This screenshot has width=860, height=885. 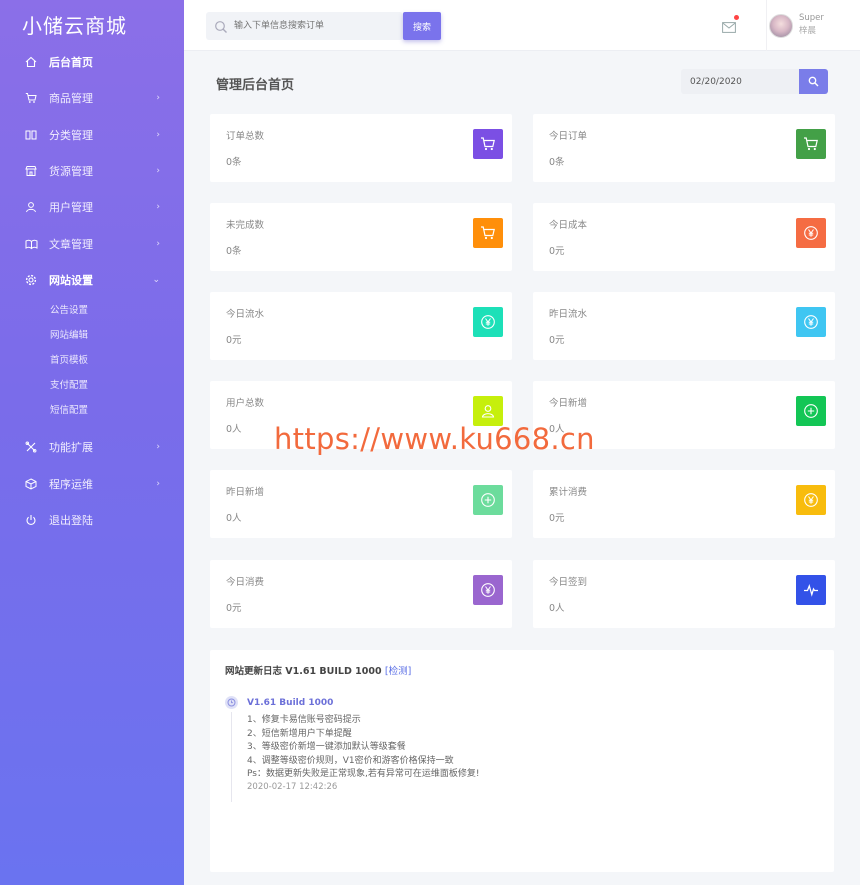 What do you see at coordinates (422, 26) in the screenshot?
I see `search-button: 搜索` at bounding box center [422, 26].